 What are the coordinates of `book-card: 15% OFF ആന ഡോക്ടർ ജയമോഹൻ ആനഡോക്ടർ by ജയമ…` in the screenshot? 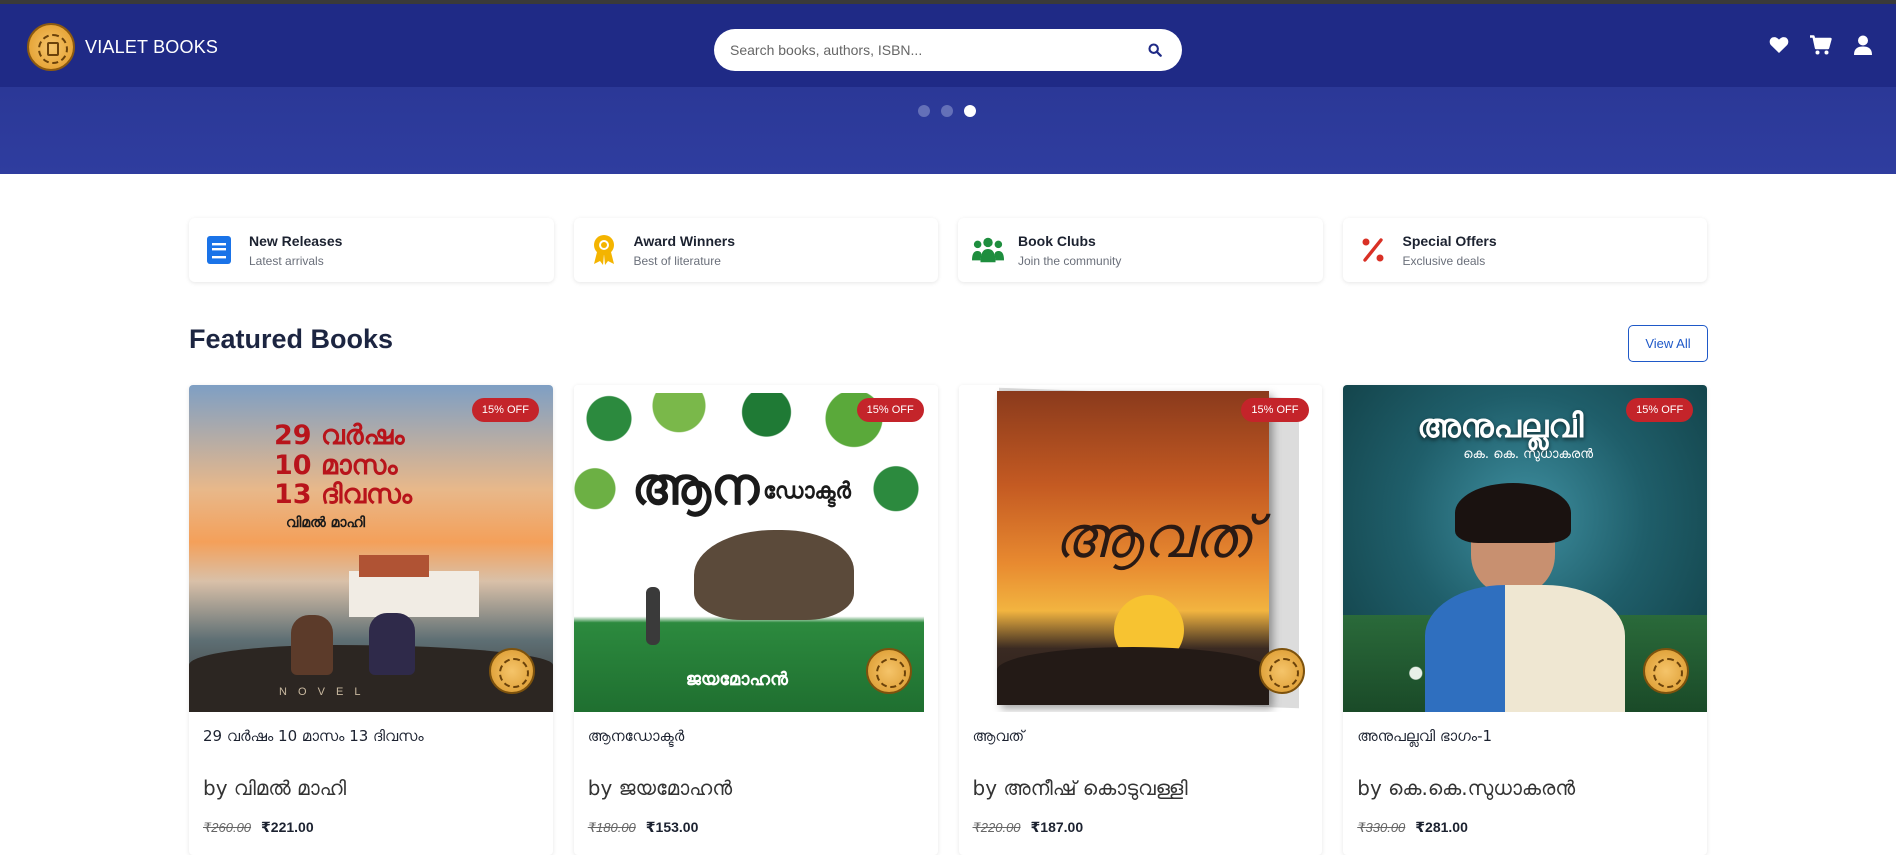 It's located at (755, 620).